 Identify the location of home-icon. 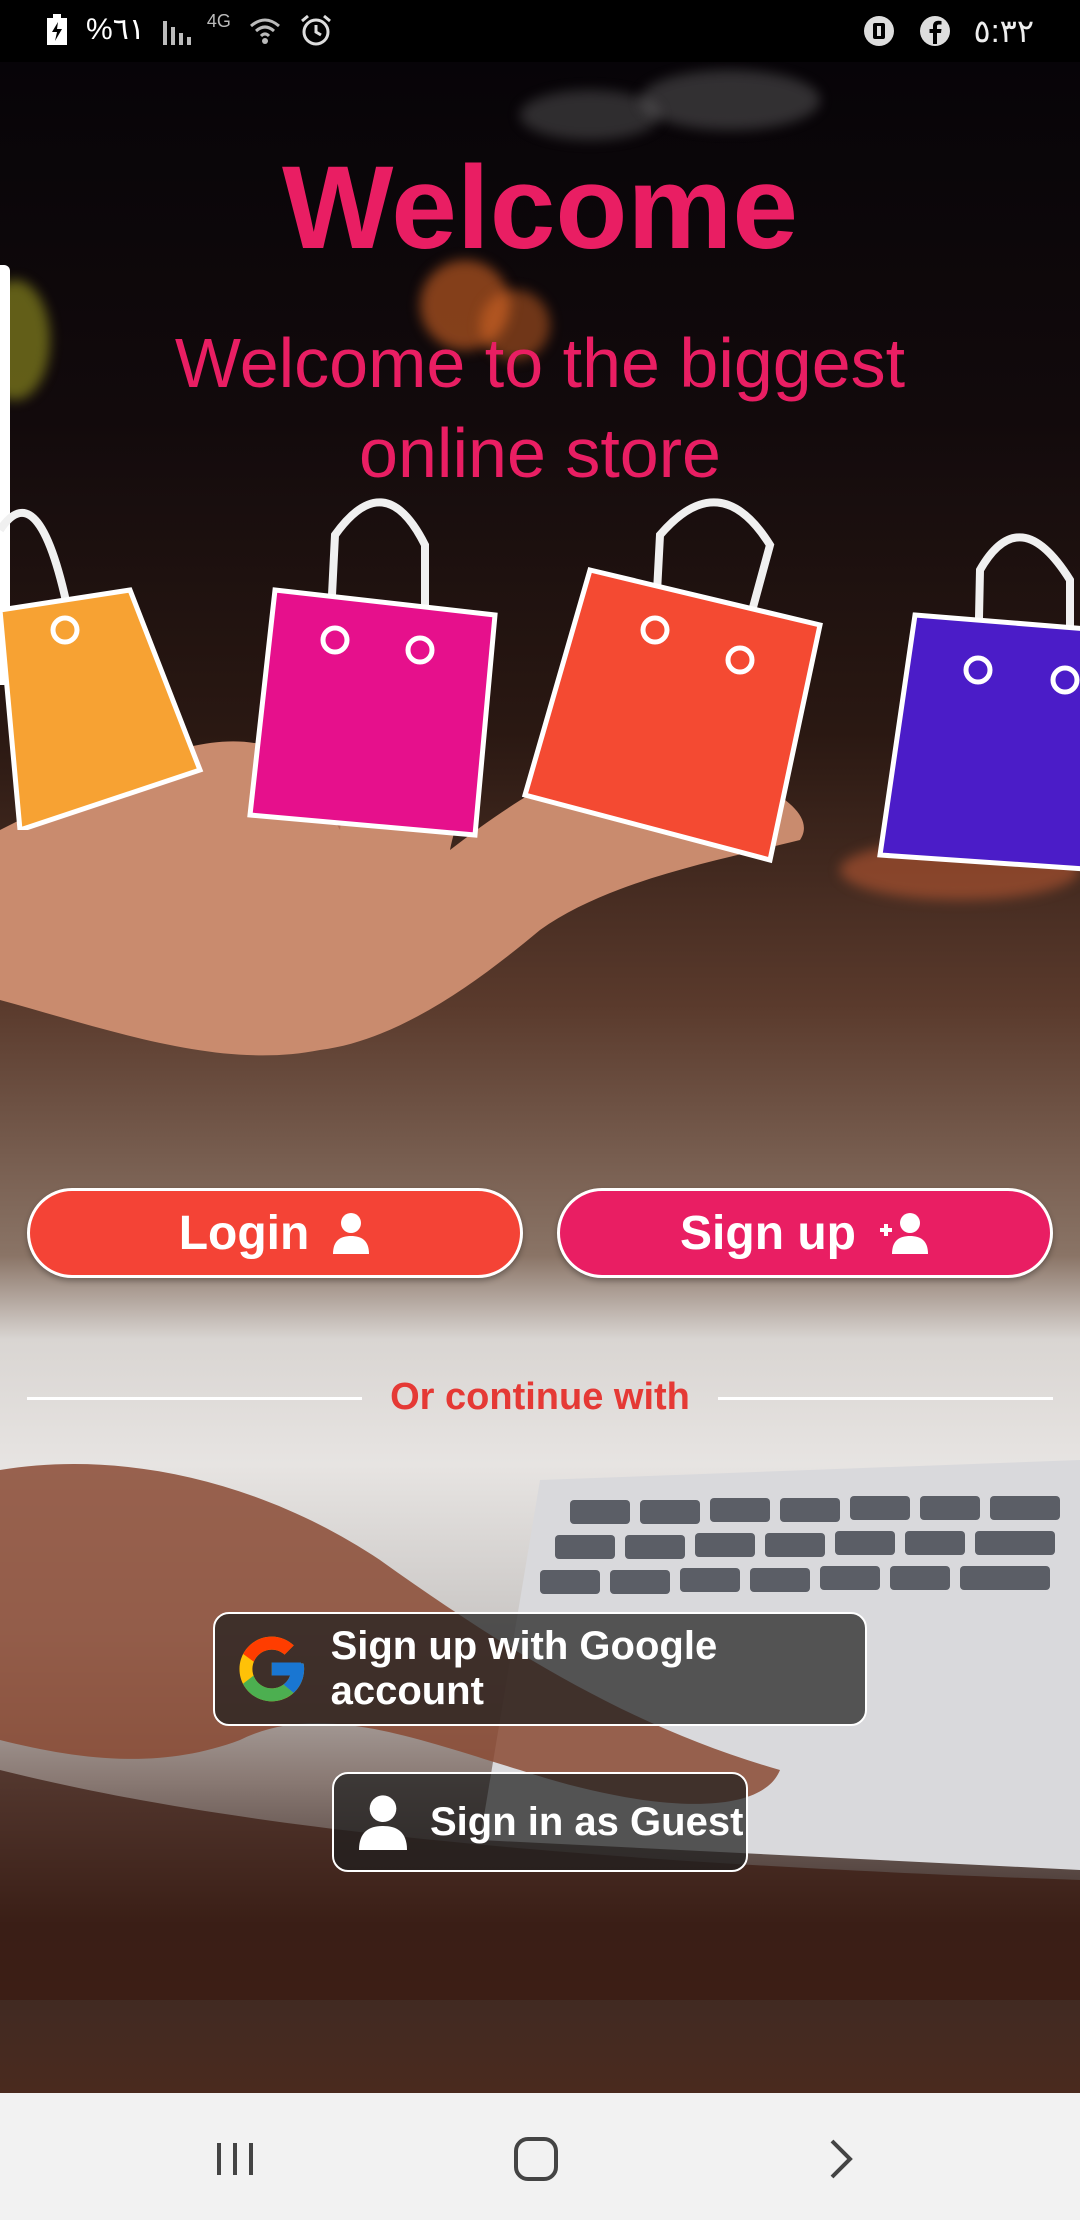
(536, 2159).